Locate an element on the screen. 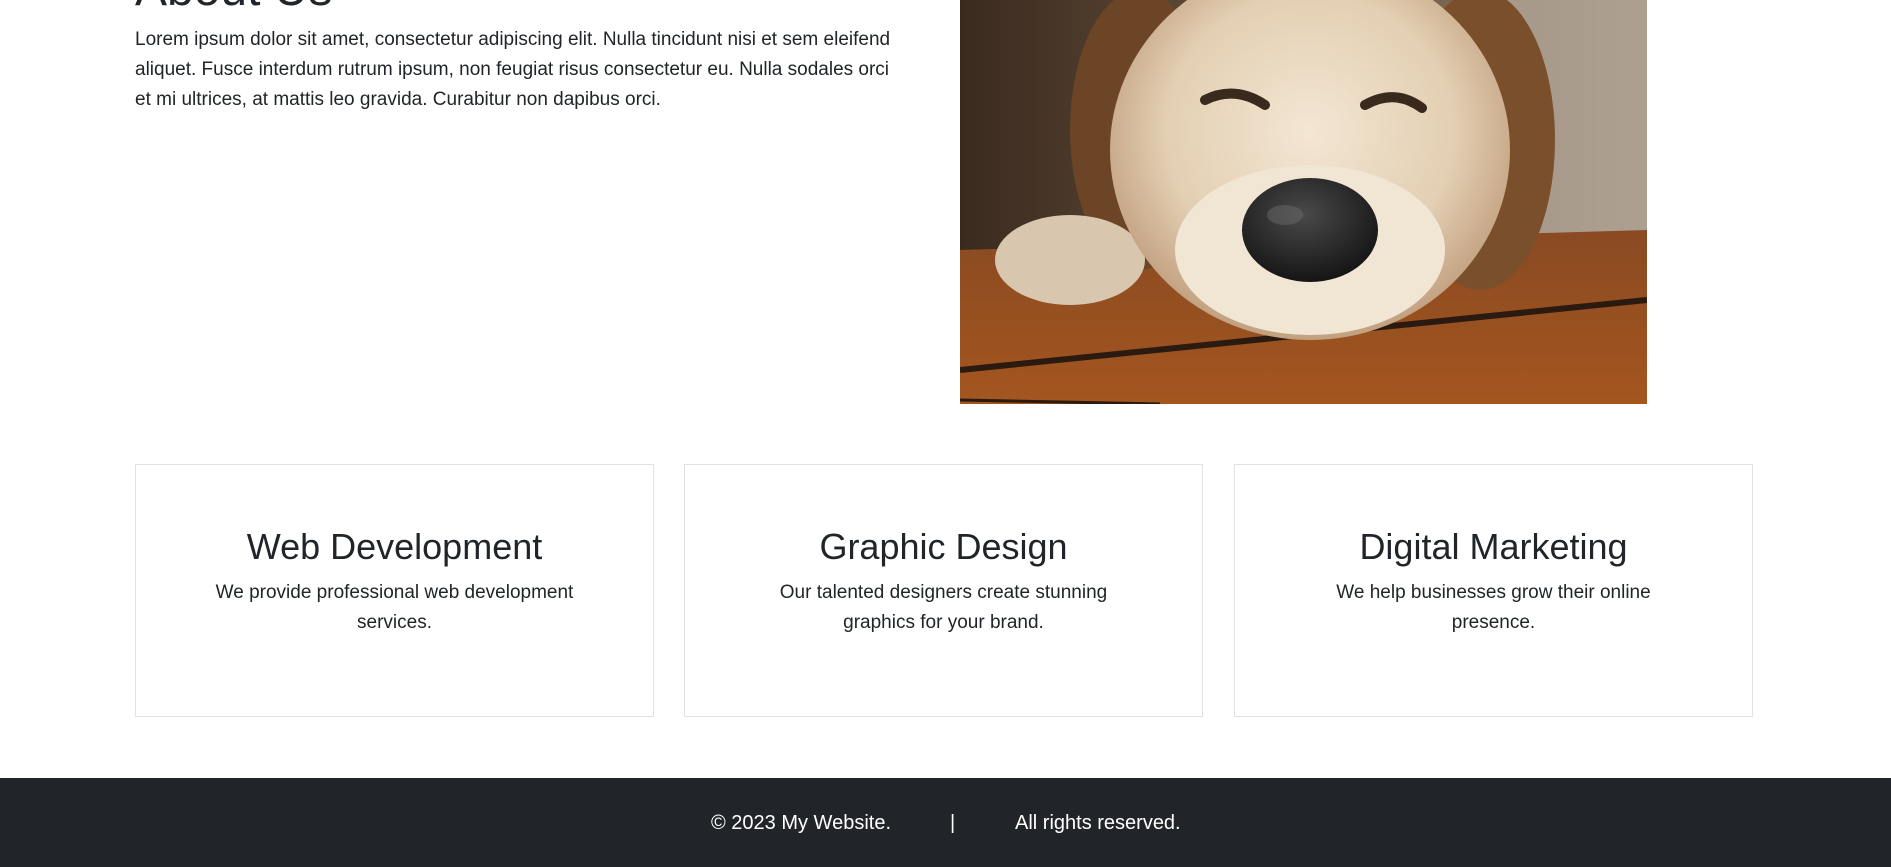 This screenshot has height=867, width=1891. footer-rights: All rights reserved. is located at coordinates (1098, 823).